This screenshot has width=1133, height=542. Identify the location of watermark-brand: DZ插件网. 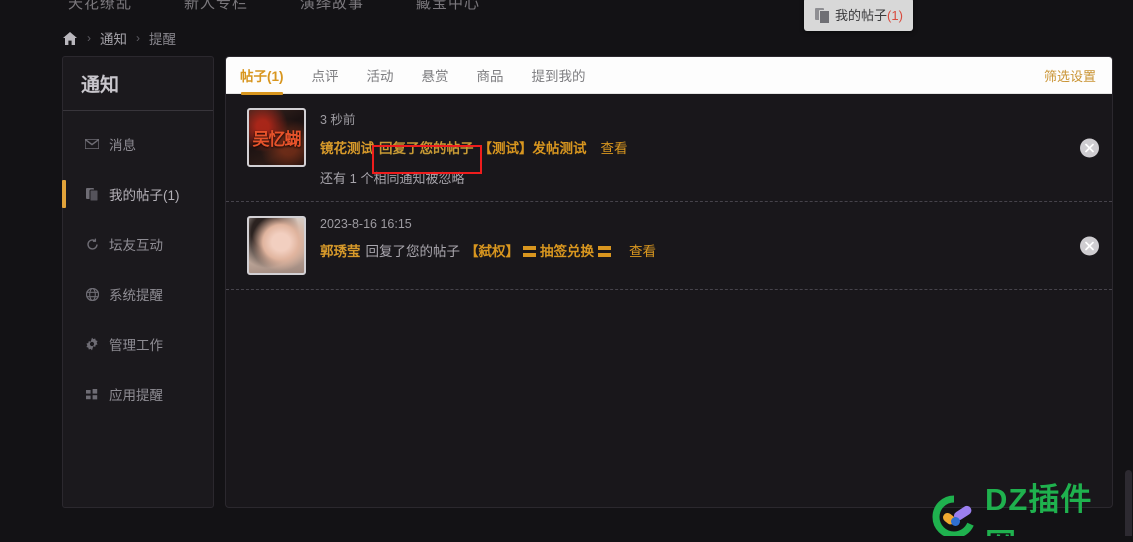
(1039, 512).